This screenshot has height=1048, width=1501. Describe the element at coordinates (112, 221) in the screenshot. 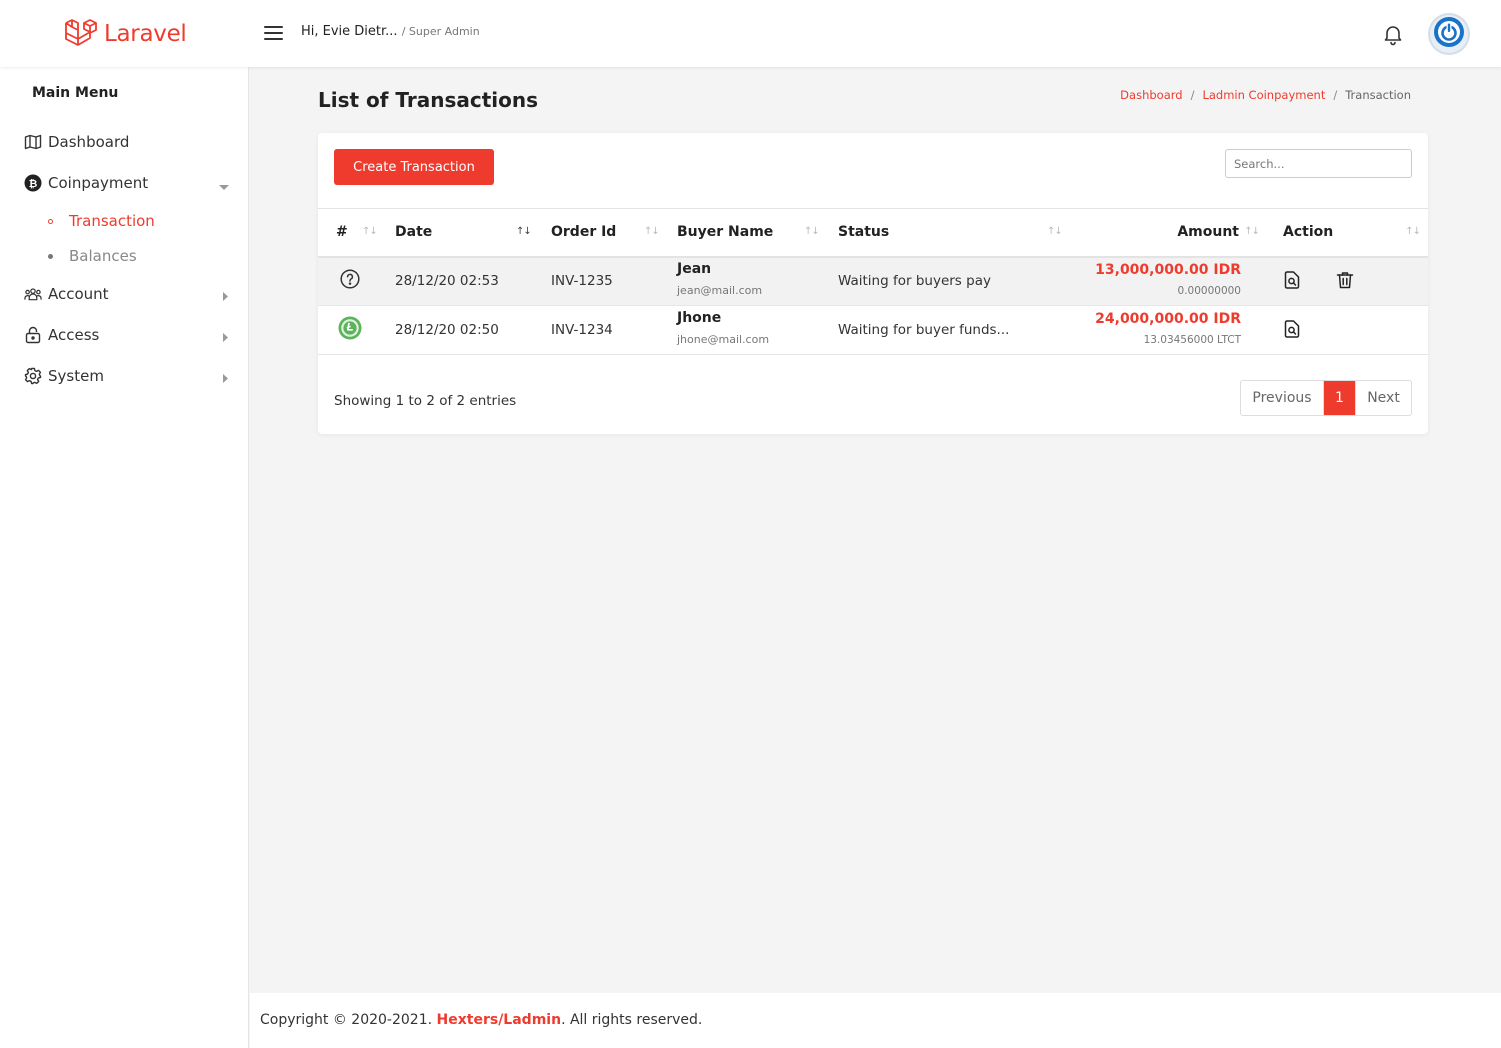

I see `sidebar-subitem-label: Transaction` at that location.